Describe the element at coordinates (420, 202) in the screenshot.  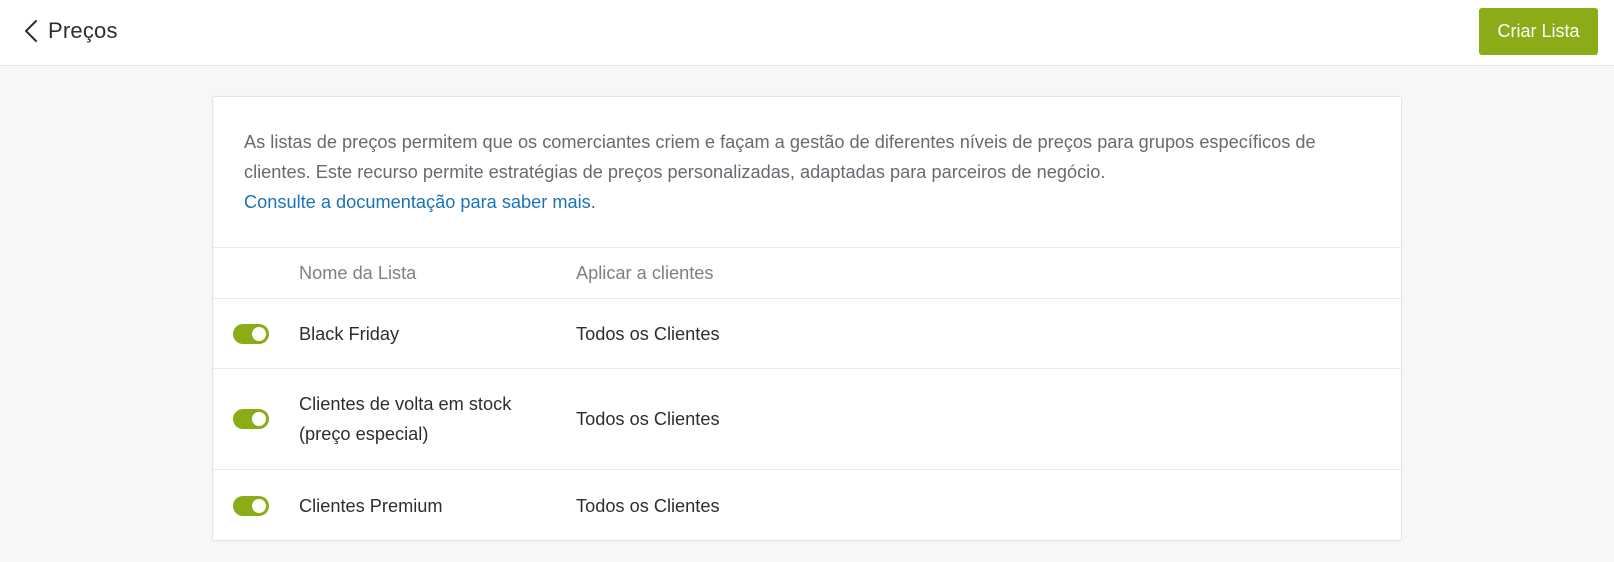
I see `documentation-link: Consulte a documentação para saber mais.` at that location.